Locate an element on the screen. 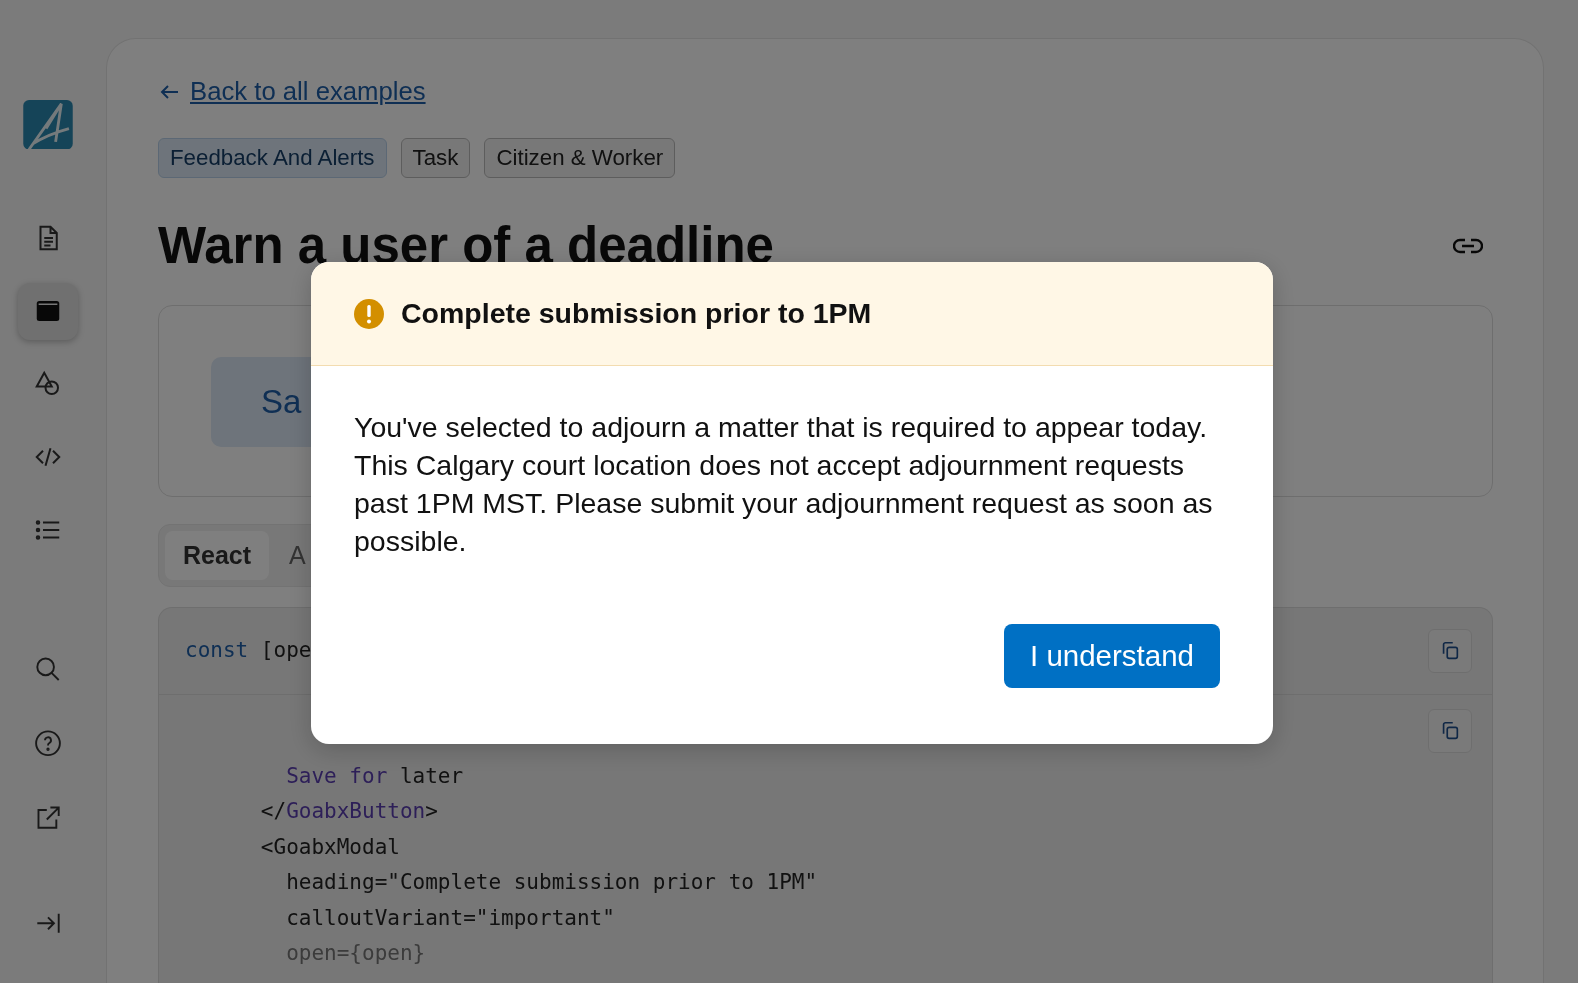 This screenshot has height=983, width=1578. tag: Citizen & Worker is located at coordinates (580, 158).